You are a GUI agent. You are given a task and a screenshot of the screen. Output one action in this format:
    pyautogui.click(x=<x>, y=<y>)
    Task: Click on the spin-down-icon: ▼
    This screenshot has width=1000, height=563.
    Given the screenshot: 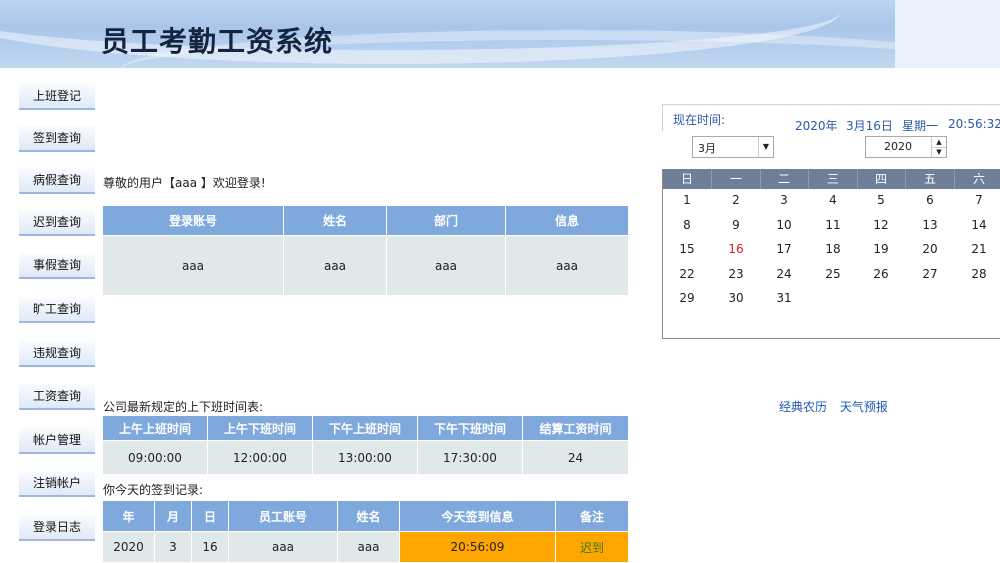 What is the action you would take?
    pyautogui.click(x=938, y=152)
    